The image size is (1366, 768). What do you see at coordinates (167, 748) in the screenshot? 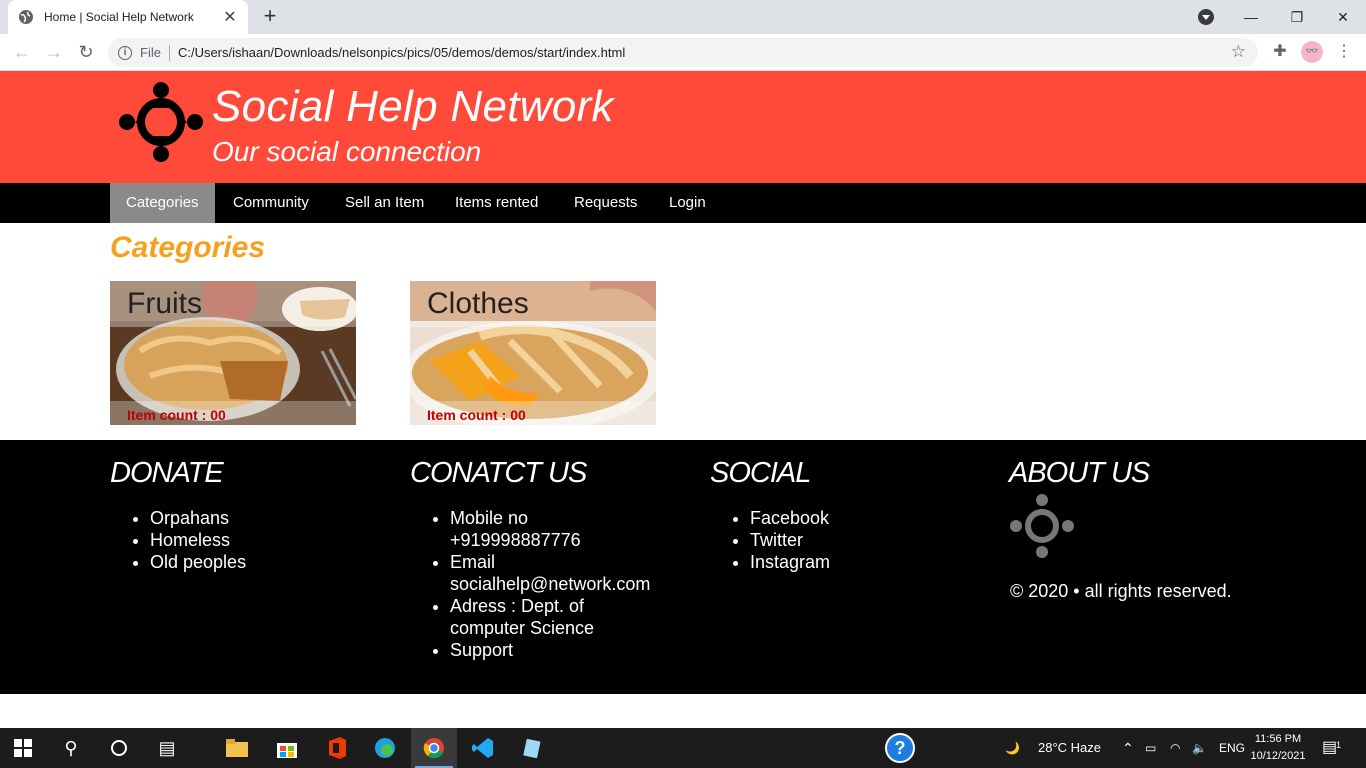
I see `task-view-icon: ▤` at bounding box center [167, 748].